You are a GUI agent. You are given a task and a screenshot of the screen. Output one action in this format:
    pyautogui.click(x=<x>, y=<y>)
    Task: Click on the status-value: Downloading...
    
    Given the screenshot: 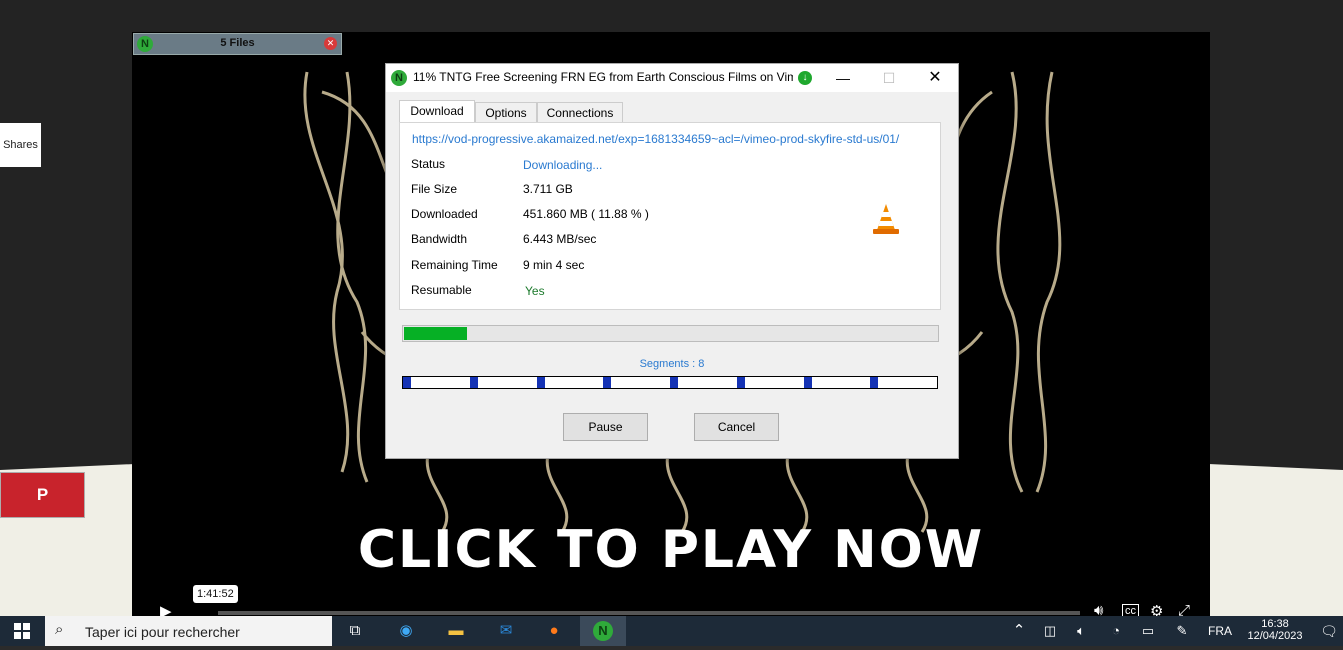 What is the action you would take?
    pyautogui.click(x=563, y=165)
    